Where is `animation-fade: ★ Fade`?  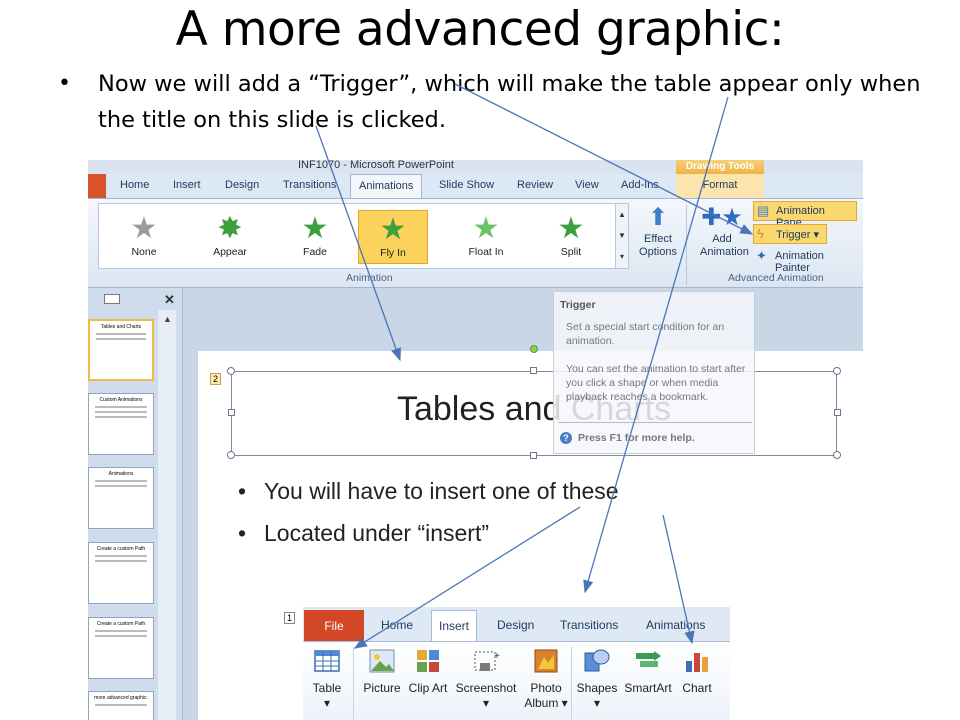
animation-fade: ★ Fade is located at coordinates (315, 237).